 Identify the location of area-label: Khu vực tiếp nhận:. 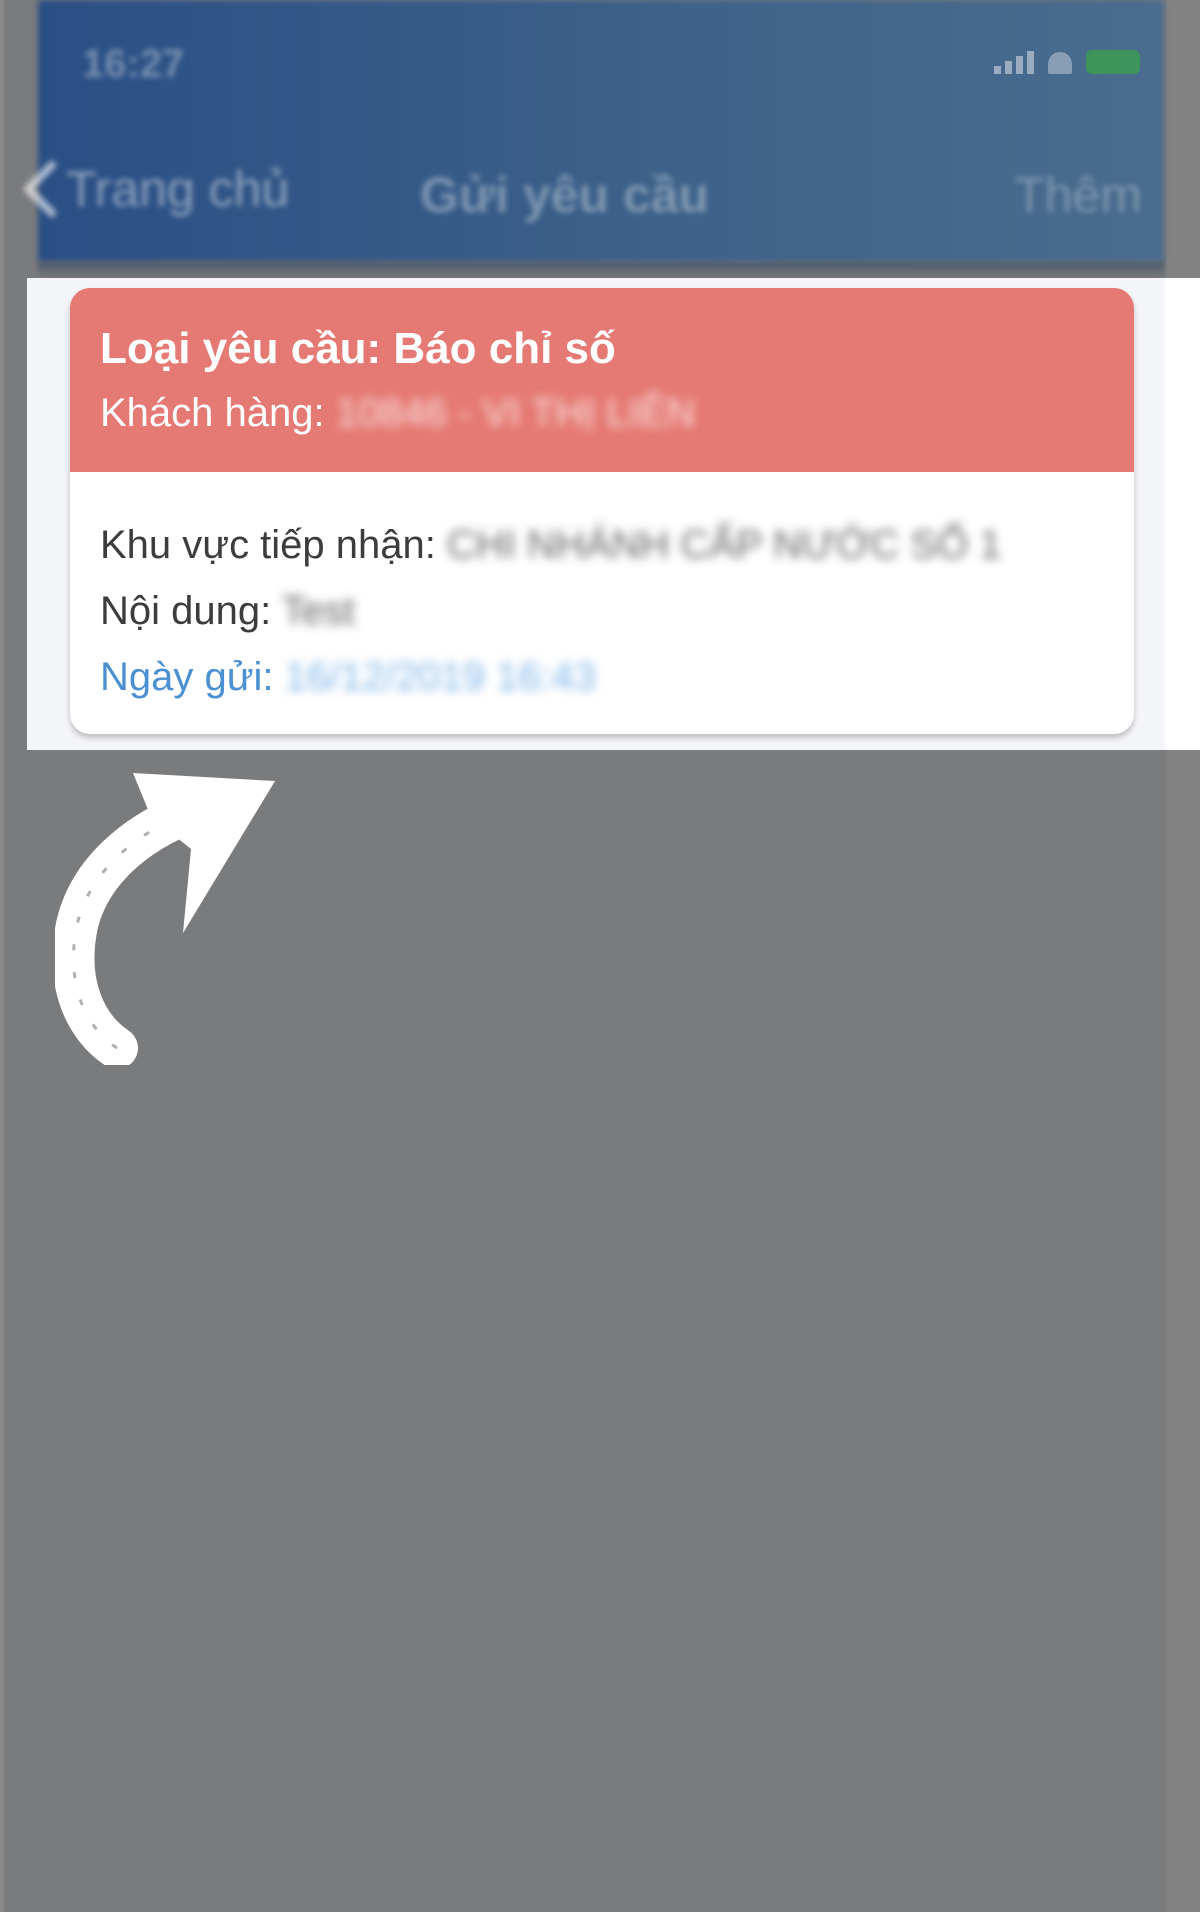
(268, 545).